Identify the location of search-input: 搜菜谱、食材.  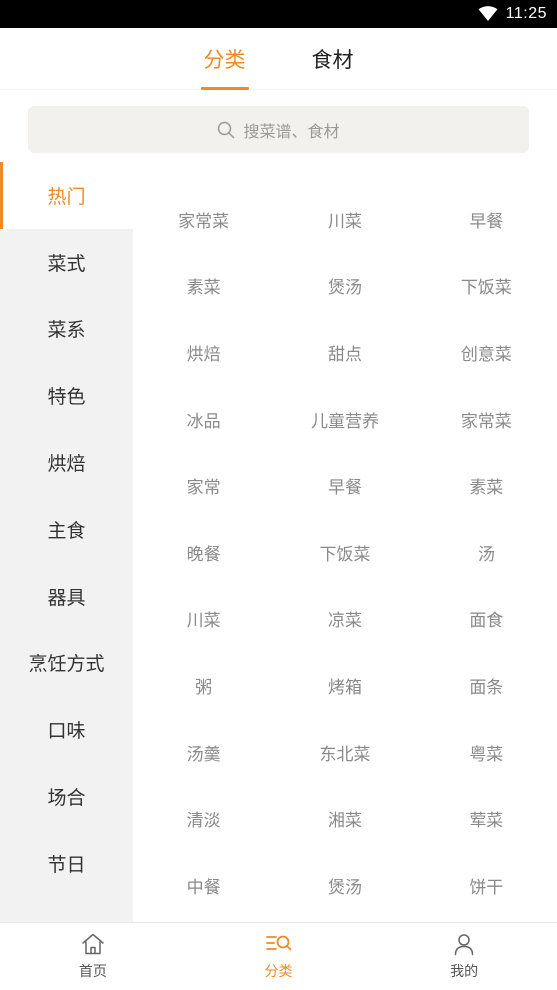
(278, 129).